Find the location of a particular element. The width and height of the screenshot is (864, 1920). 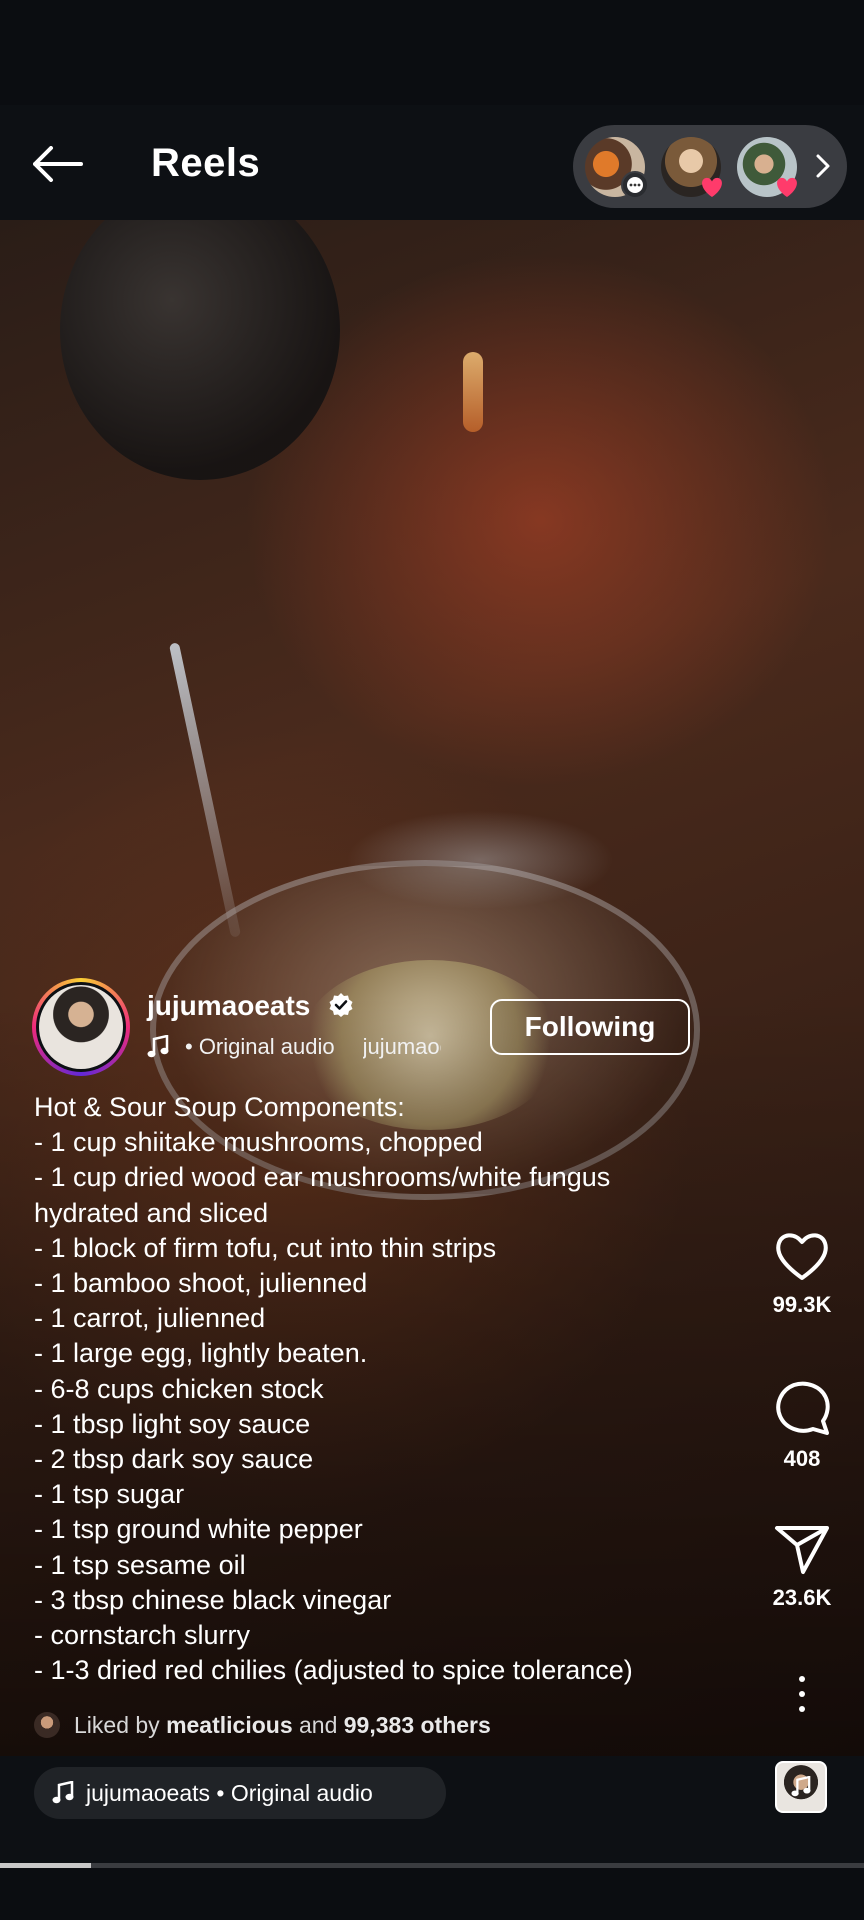

more-options-button is located at coordinates (802, 1694).